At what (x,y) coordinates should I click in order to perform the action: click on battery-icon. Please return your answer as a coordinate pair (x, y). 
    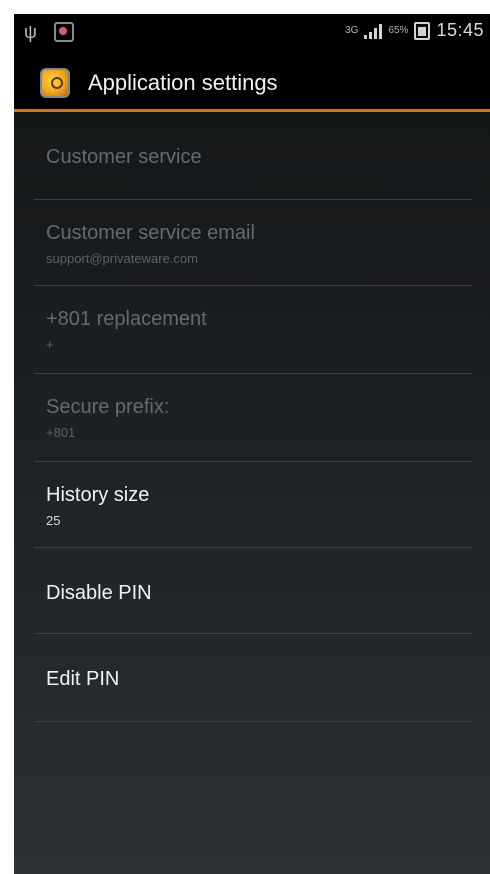
    Looking at the image, I should click on (422, 30).